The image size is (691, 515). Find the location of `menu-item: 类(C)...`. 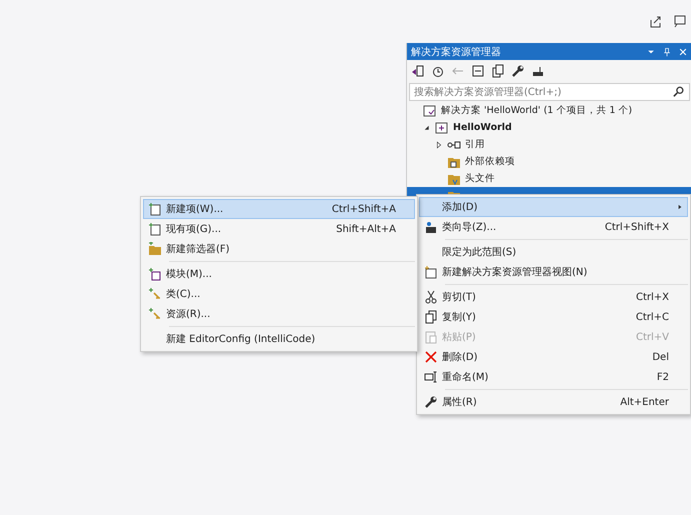

menu-item: 类(C)... is located at coordinates (279, 294).